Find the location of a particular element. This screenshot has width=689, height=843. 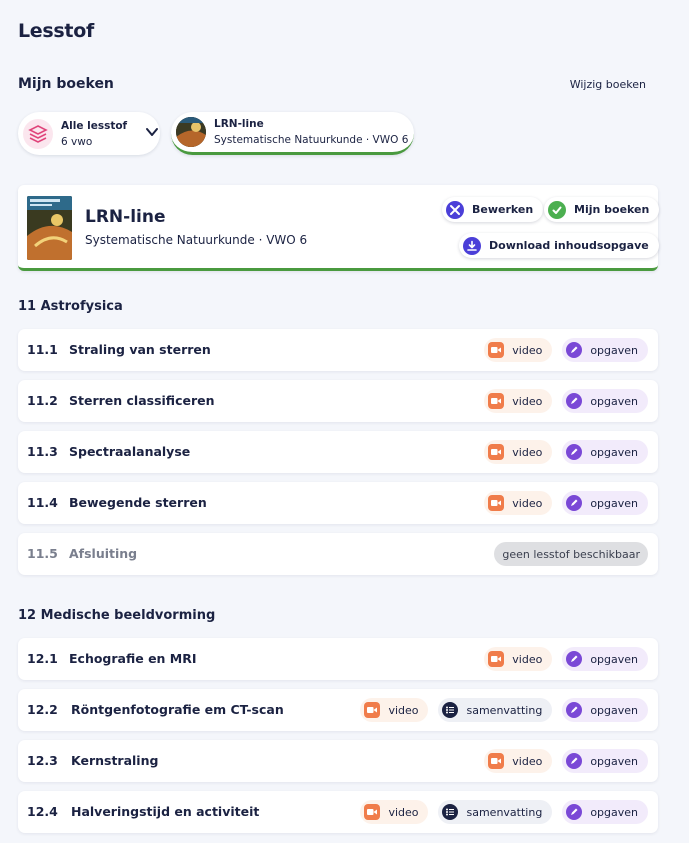

book-title: LRN-line is located at coordinates (125, 217).